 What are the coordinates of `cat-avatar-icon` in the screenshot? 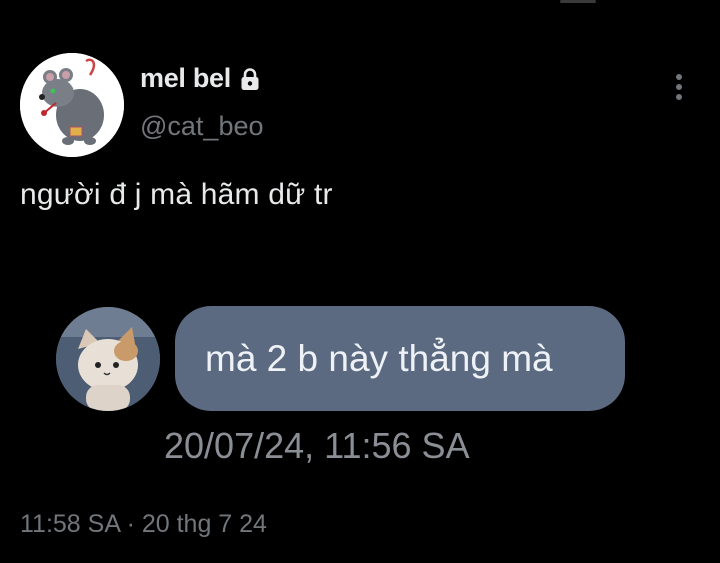 It's located at (108, 359).